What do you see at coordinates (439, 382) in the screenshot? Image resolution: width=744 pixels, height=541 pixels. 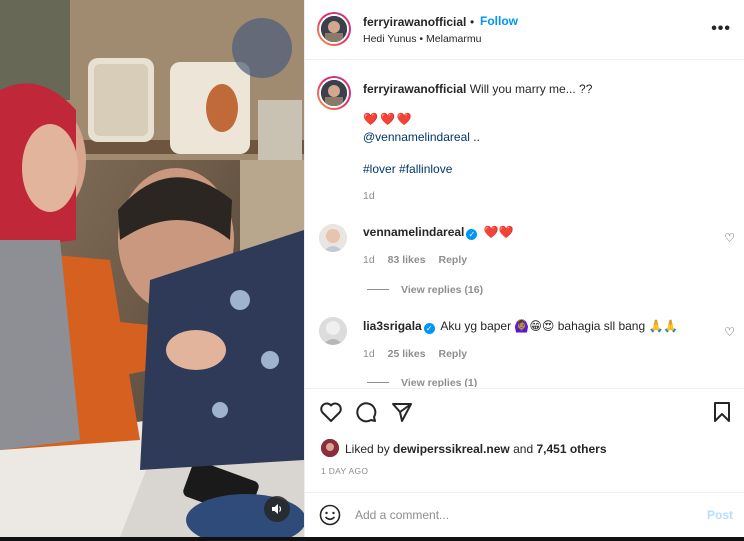 I see `view-replies-label: View replies (1)` at bounding box center [439, 382].